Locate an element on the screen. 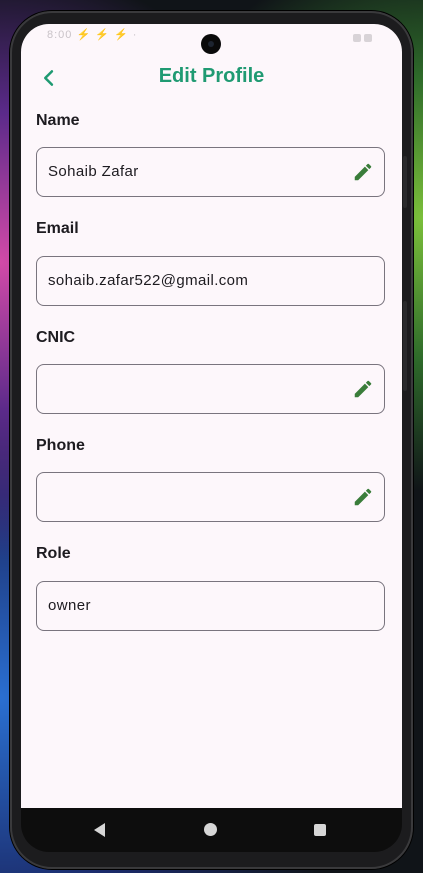  volume-button is located at coordinates (405, 182).